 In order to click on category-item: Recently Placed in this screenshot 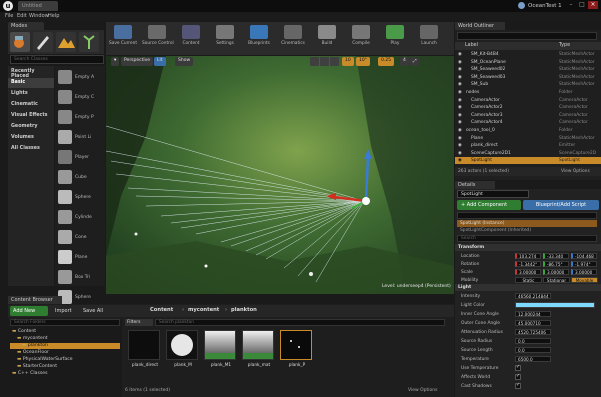, I will do `click(31, 73)`.